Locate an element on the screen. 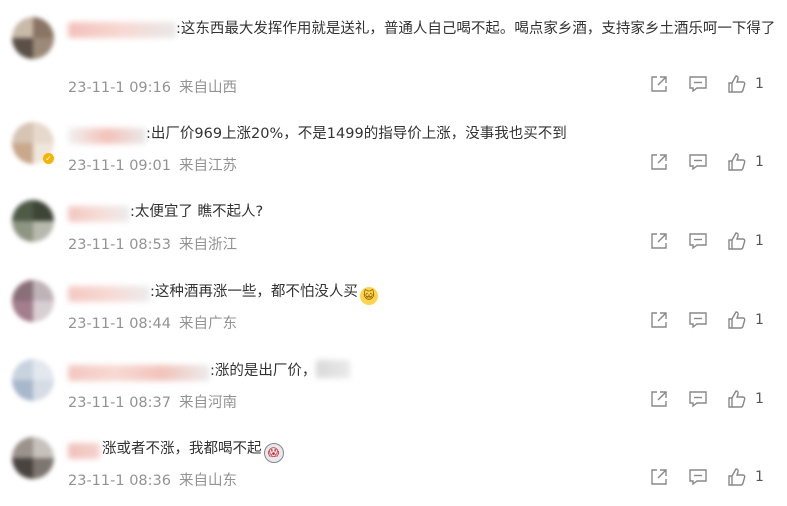 The height and width of the screenshot is (506, 787). comment-meta: 23-11-1 08:53 来自浙江 is located at coordinates (152, 243).